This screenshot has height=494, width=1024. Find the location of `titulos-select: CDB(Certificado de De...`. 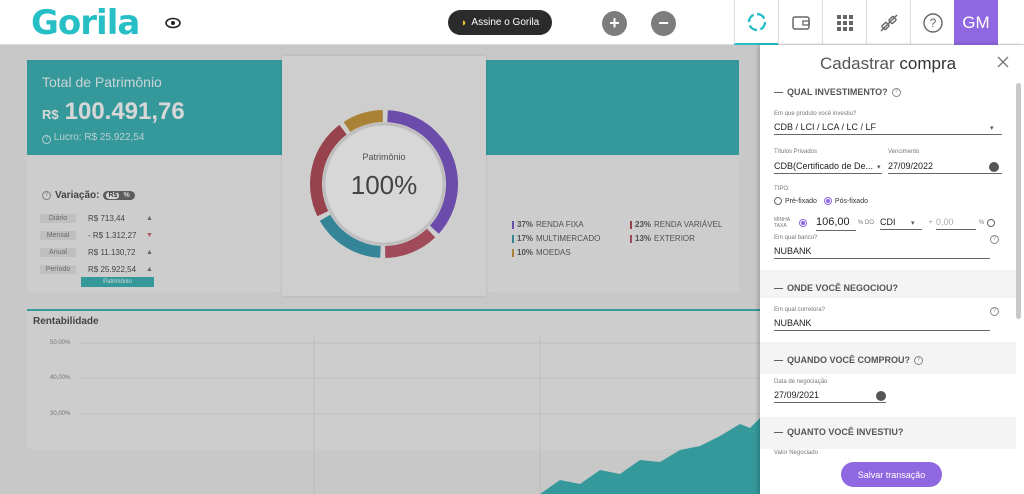

titulos-select: CDB(Certificado de De... is located at coordinates (828, 167).